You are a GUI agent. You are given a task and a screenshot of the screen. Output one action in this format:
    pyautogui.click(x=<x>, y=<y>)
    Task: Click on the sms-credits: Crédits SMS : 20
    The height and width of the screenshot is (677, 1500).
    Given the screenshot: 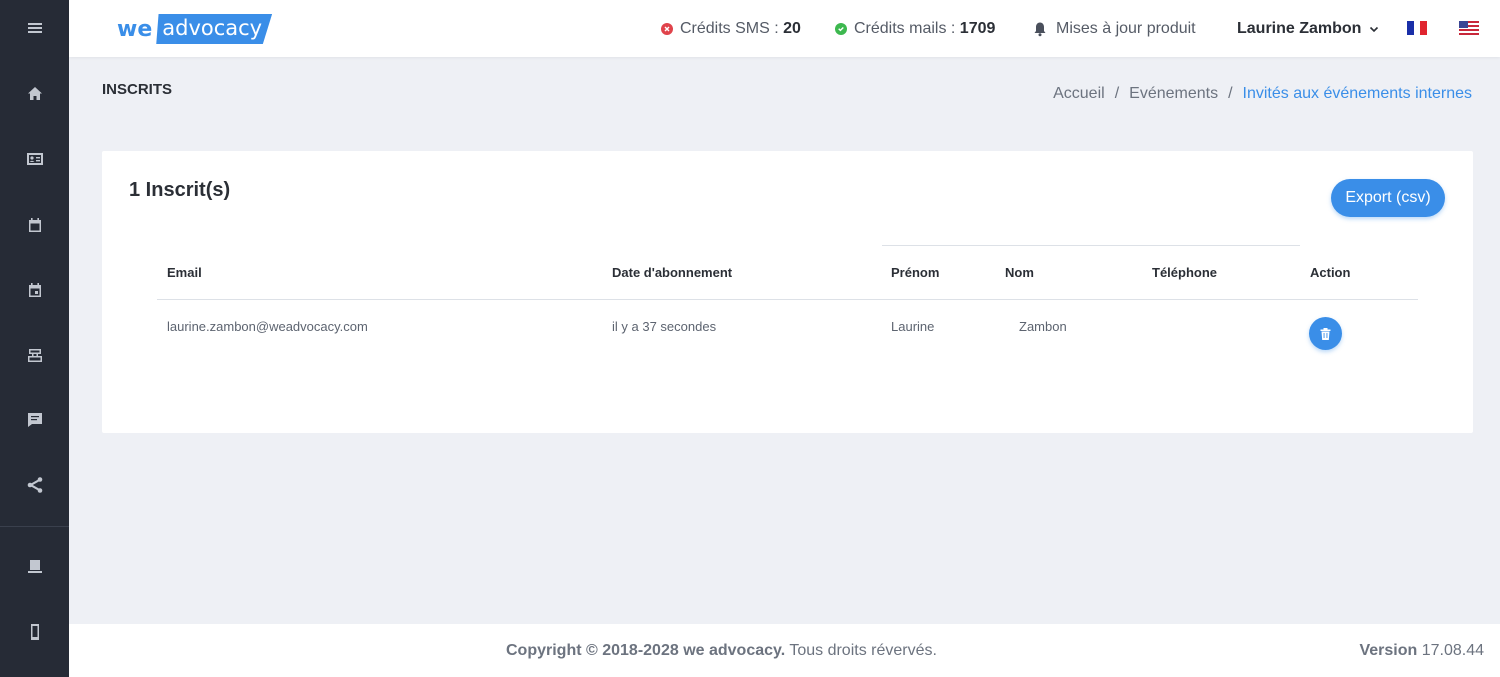 What is the action you would take?
    pyautogui.click(x=731, y=28)
    